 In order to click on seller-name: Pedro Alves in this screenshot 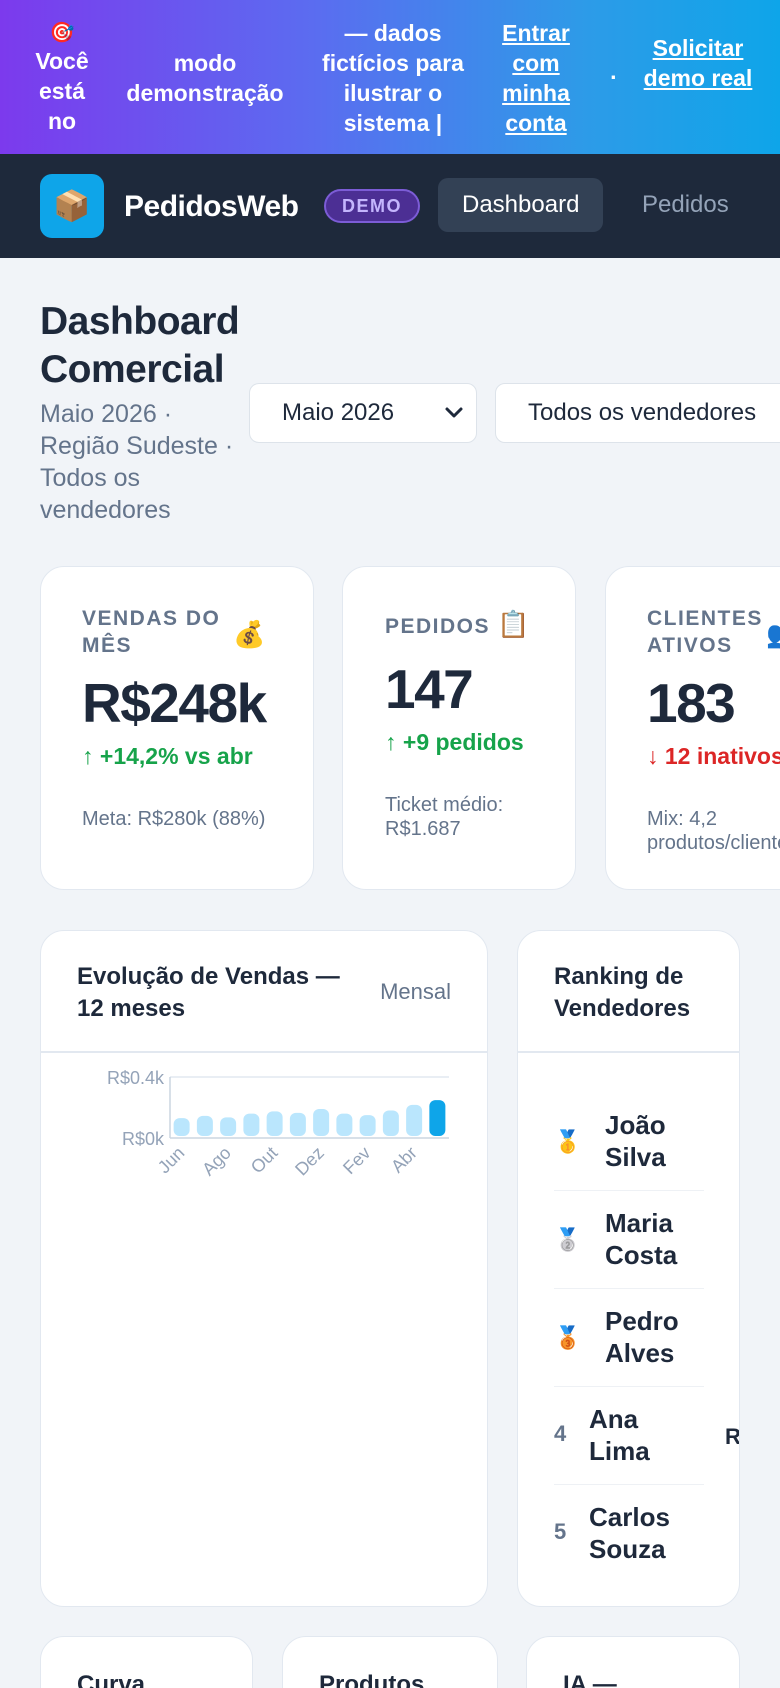, I will do `click(642, 1337)`.